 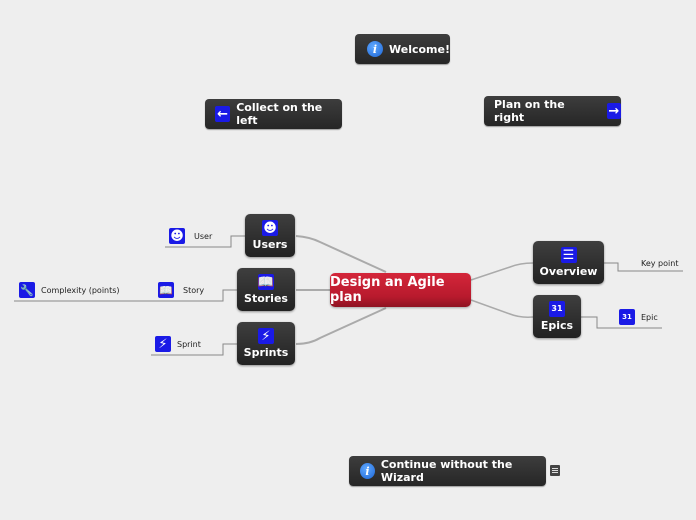 What do you see at coordinates (502, 308) in the screenshot?
I see `link-central-epics` at bounding box center [502, 308].